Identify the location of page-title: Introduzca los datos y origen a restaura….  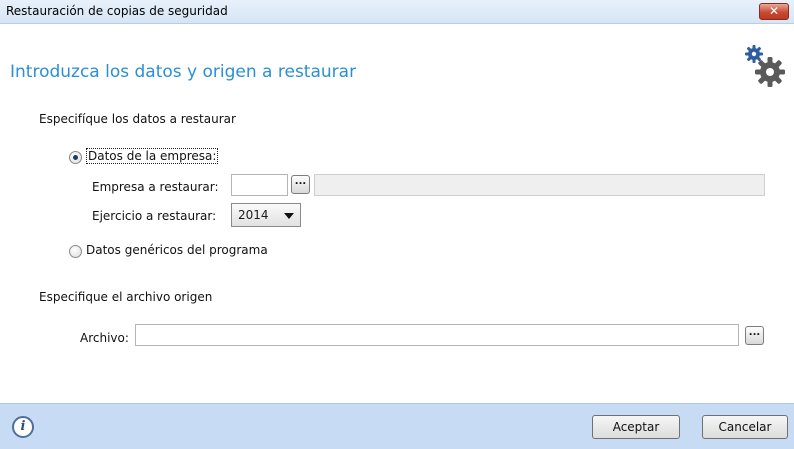
(183, 72).